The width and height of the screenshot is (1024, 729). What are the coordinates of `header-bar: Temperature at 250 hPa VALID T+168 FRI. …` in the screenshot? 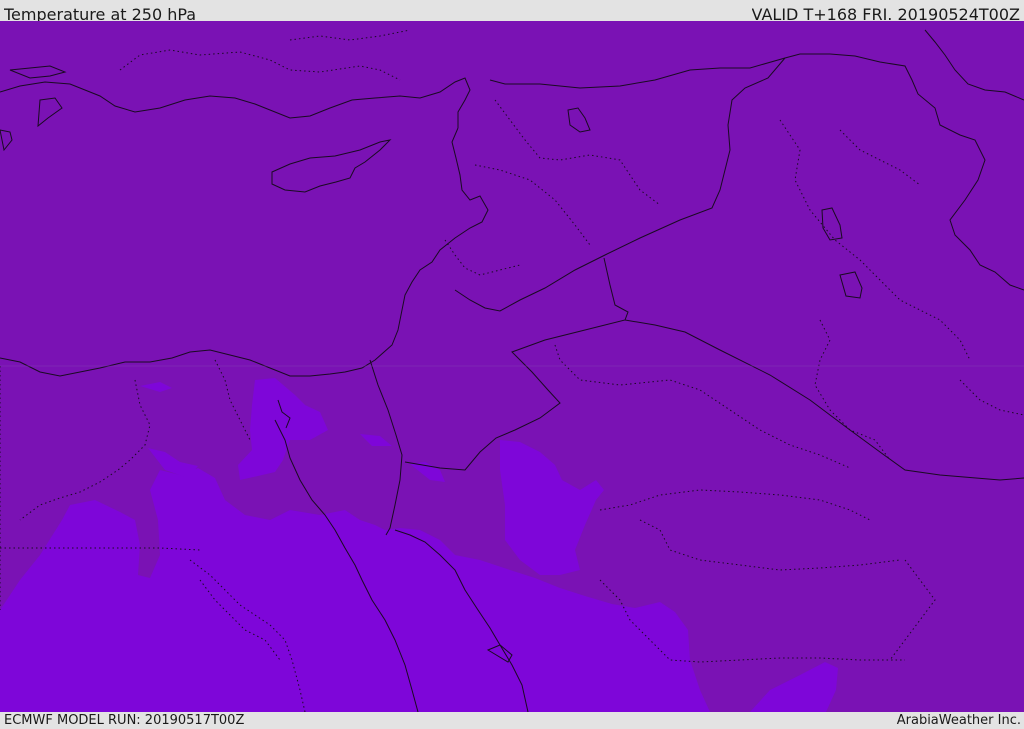 It's located at (512, 10).